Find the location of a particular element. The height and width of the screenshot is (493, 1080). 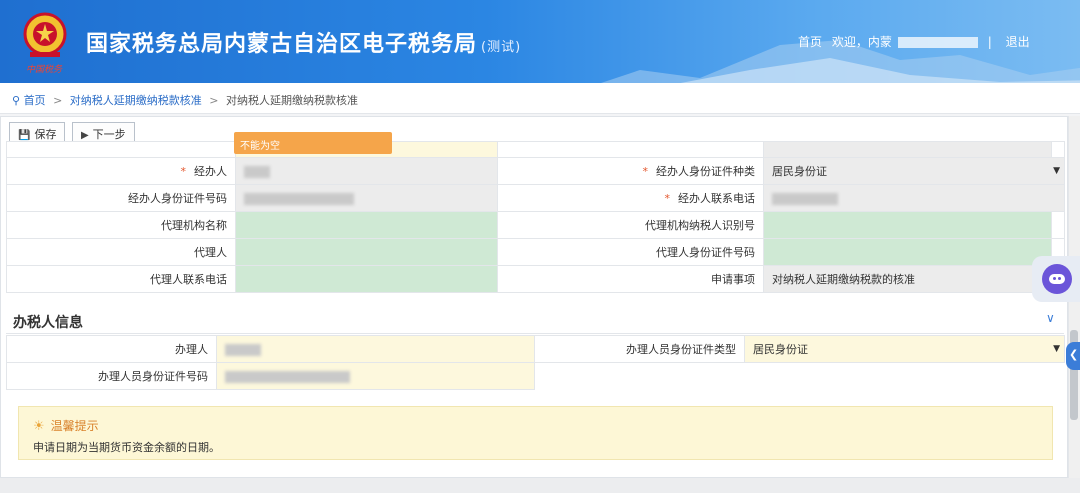

warm-tip-body: 申请日期为当期货币资金余额的日期。 is located at coordinates (126, 447).